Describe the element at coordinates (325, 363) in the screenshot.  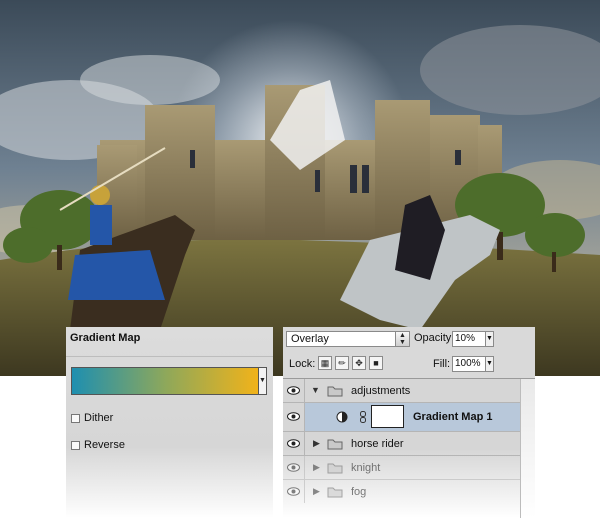
I see `lock-transparent-pixels-icon: ▦` at that location.